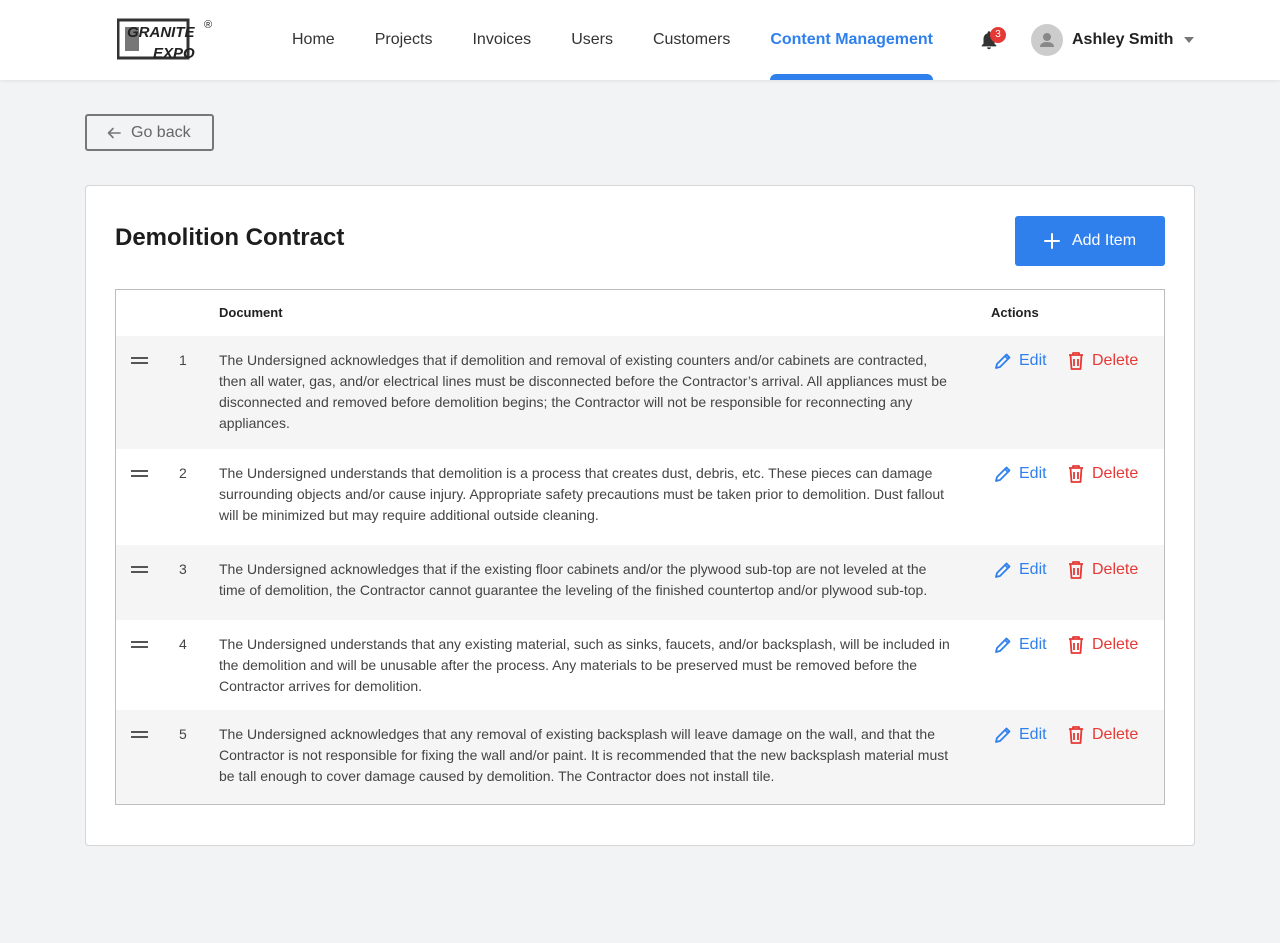 The height and width of the screenshot is (943, 1280). What do you see at coordinates (251, 312) in the screenshot?
I see `column-header-document: Document` at bounding box center [251, 312].